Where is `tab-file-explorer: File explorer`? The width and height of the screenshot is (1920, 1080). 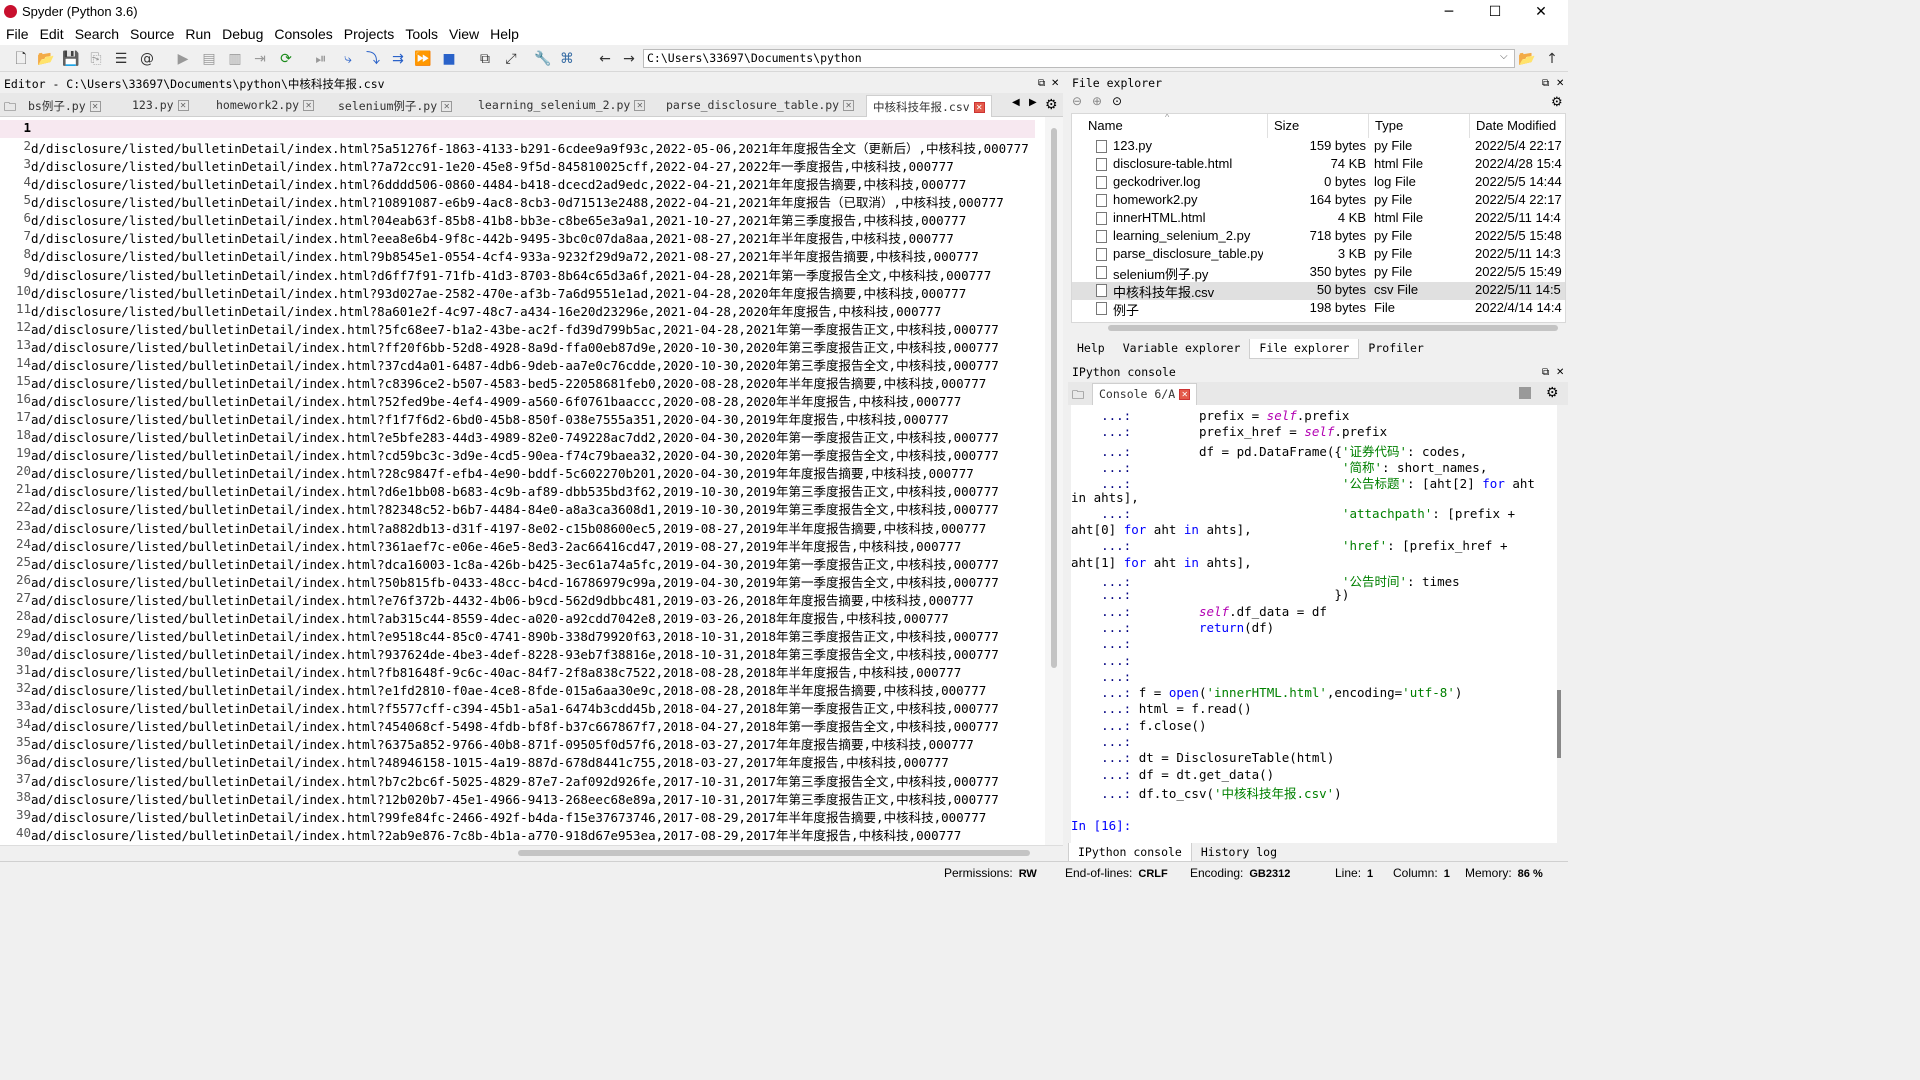 tab-file-explorer: File explorer is located at coordinates (1304, 349).